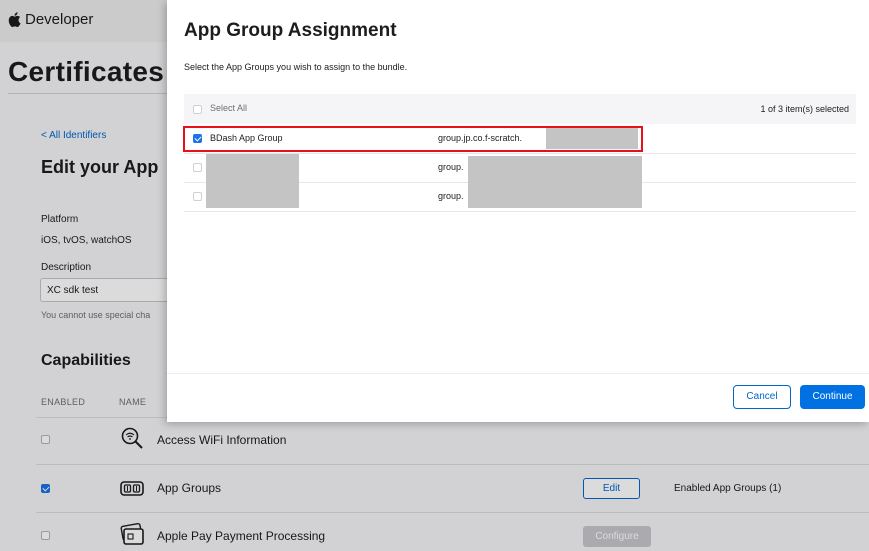 The height and width of the screenshot is (551, 869). Describe the element at coordinates (520, 109) in the screenshot. I see `list-header: Select All 1 of 3 item(s) selected` at that location.